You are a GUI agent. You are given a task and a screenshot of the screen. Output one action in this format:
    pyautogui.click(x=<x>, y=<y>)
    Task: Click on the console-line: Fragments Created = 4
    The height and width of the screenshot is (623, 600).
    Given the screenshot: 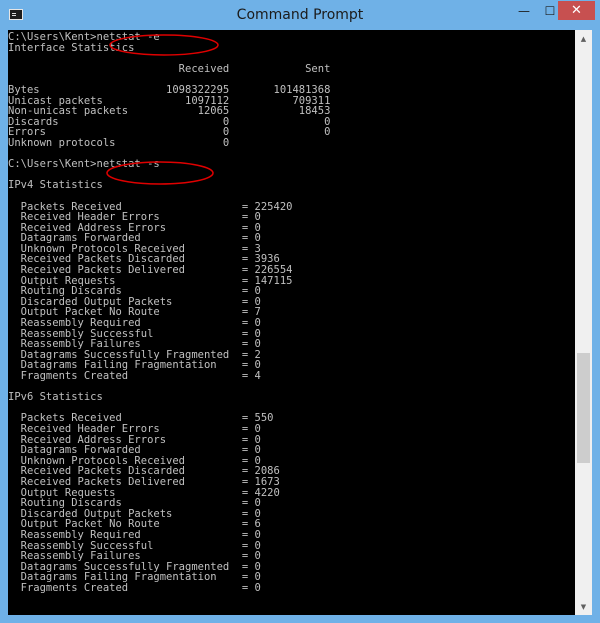 What is the action you would take?
    pyautogui.click(x=134, y=376)
    